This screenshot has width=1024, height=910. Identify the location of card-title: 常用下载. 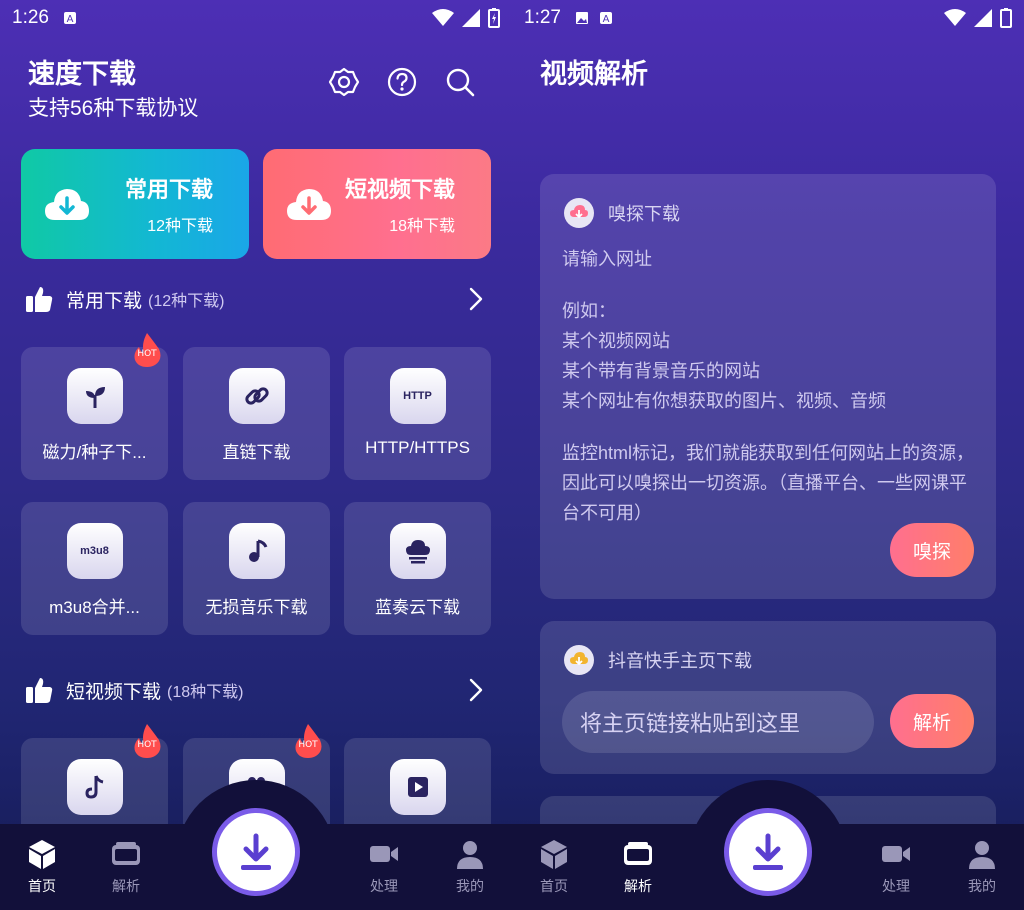
(168, 189).